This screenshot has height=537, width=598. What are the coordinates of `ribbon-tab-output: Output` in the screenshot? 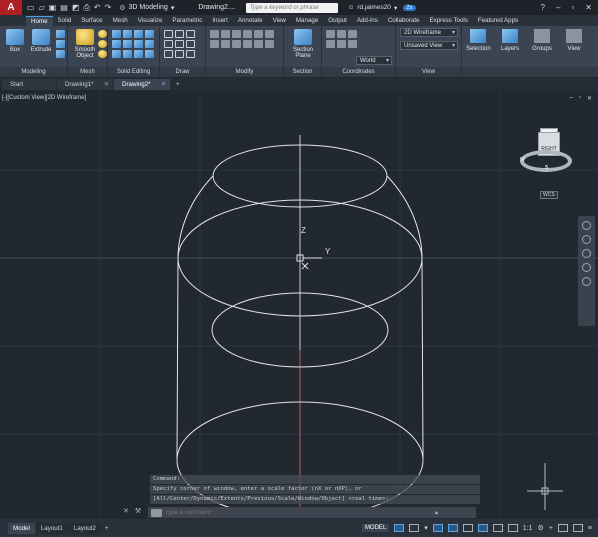 It's located at (337, 21).